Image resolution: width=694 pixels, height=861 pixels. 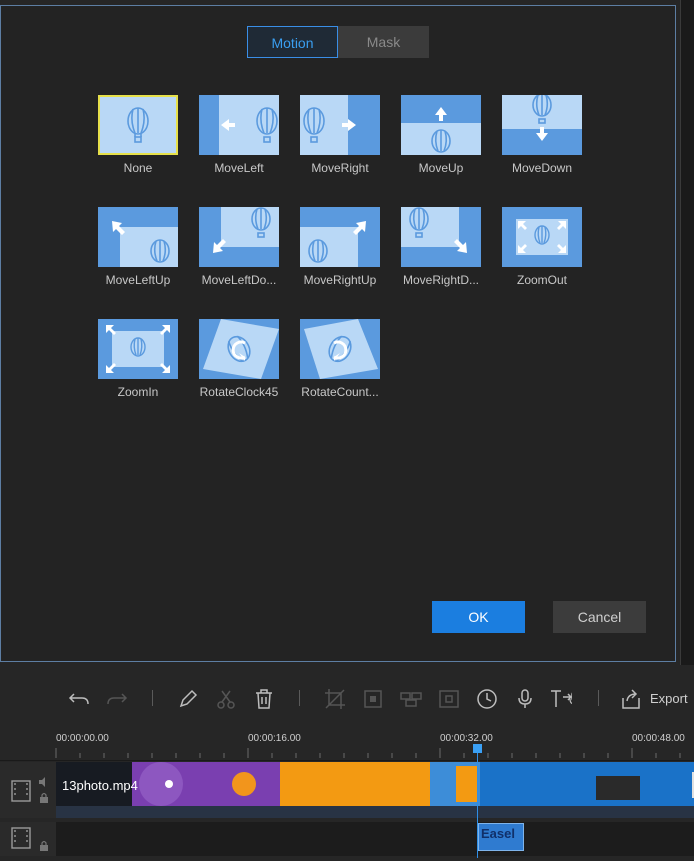 What do you see at coordinates (631, 699) in the screenshot?
I see `export-icon` at bounding box center [631, 699].